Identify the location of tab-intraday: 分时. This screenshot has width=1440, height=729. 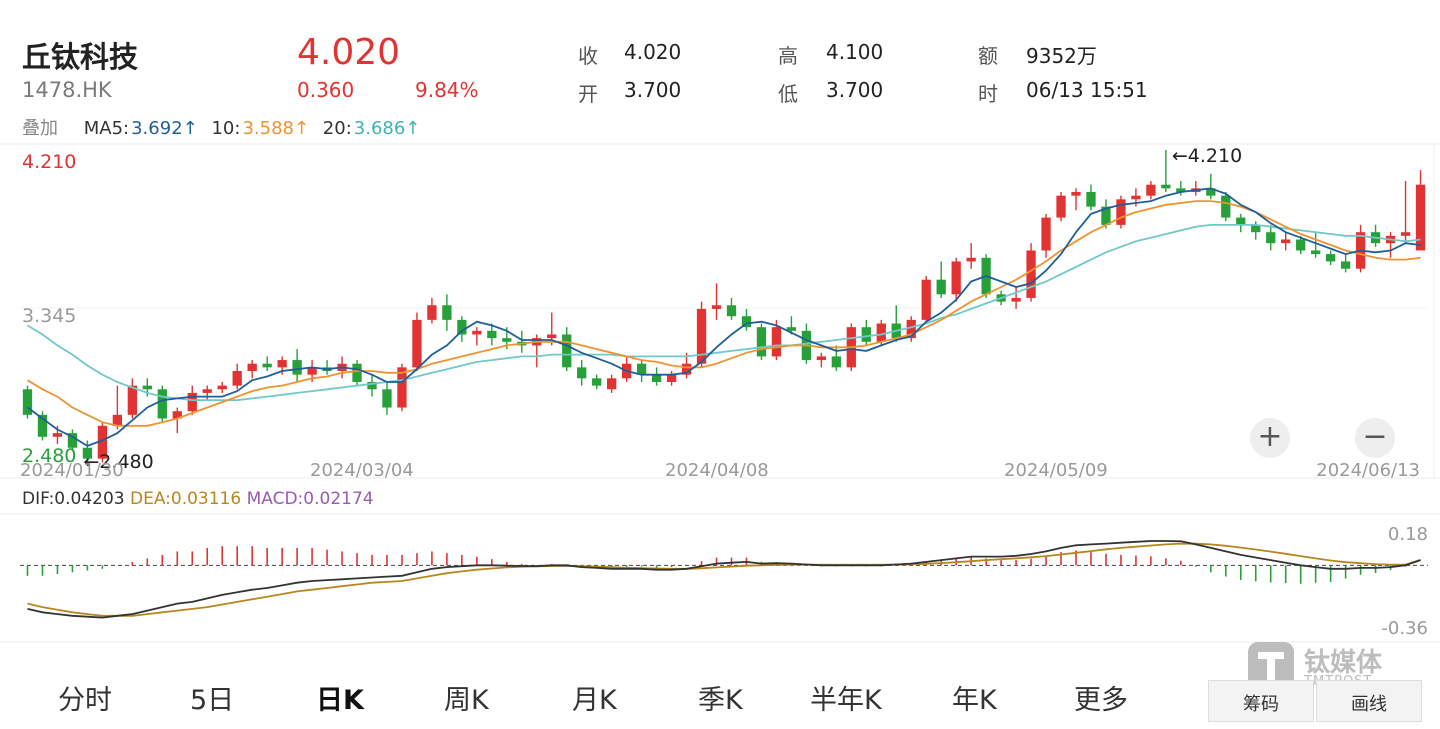
(85, 697).